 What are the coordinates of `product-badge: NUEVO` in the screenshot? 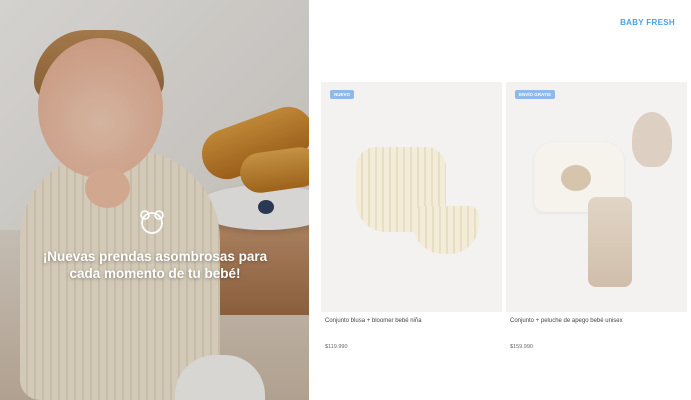 It's located at (342, 94).